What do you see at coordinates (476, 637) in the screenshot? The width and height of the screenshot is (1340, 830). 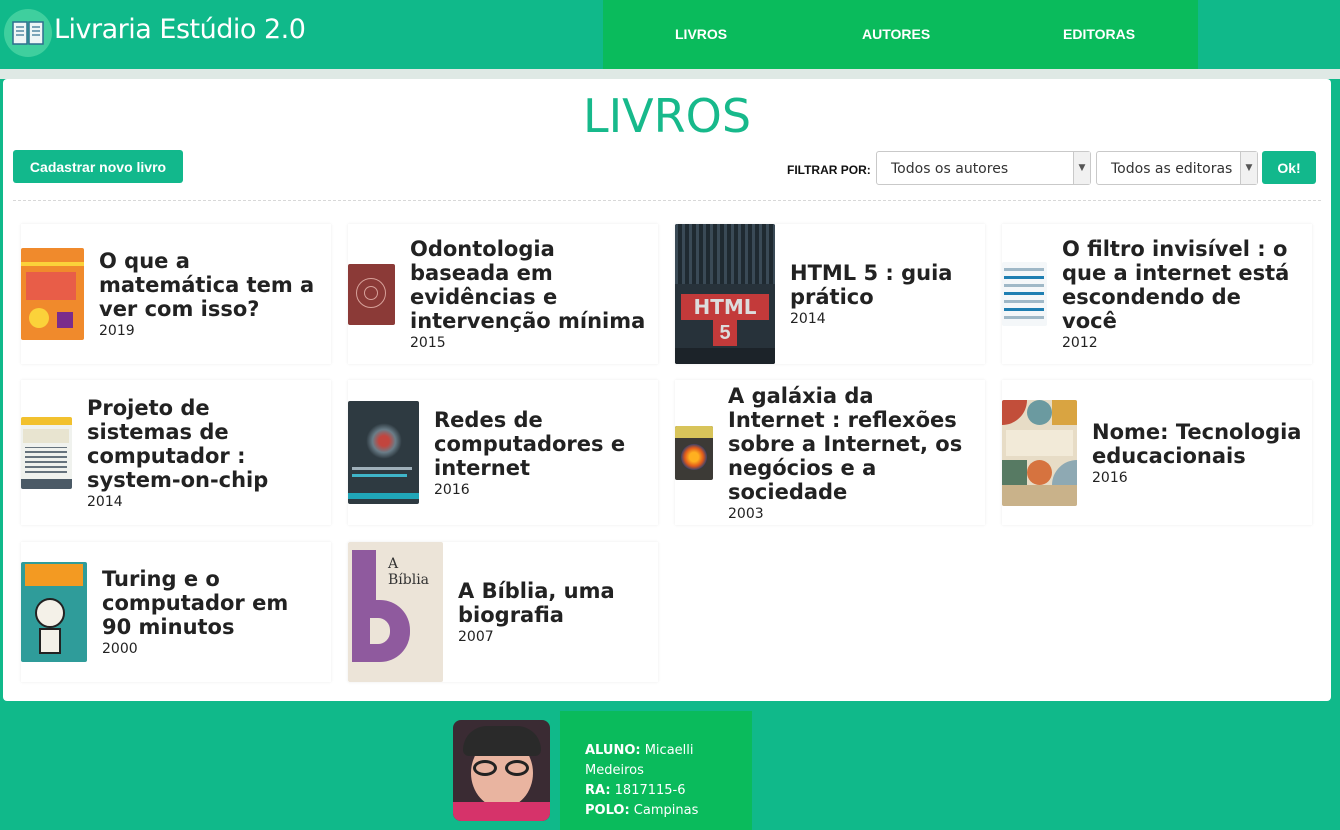 I see `book-year: 2007` at bounding box center [476, 637].